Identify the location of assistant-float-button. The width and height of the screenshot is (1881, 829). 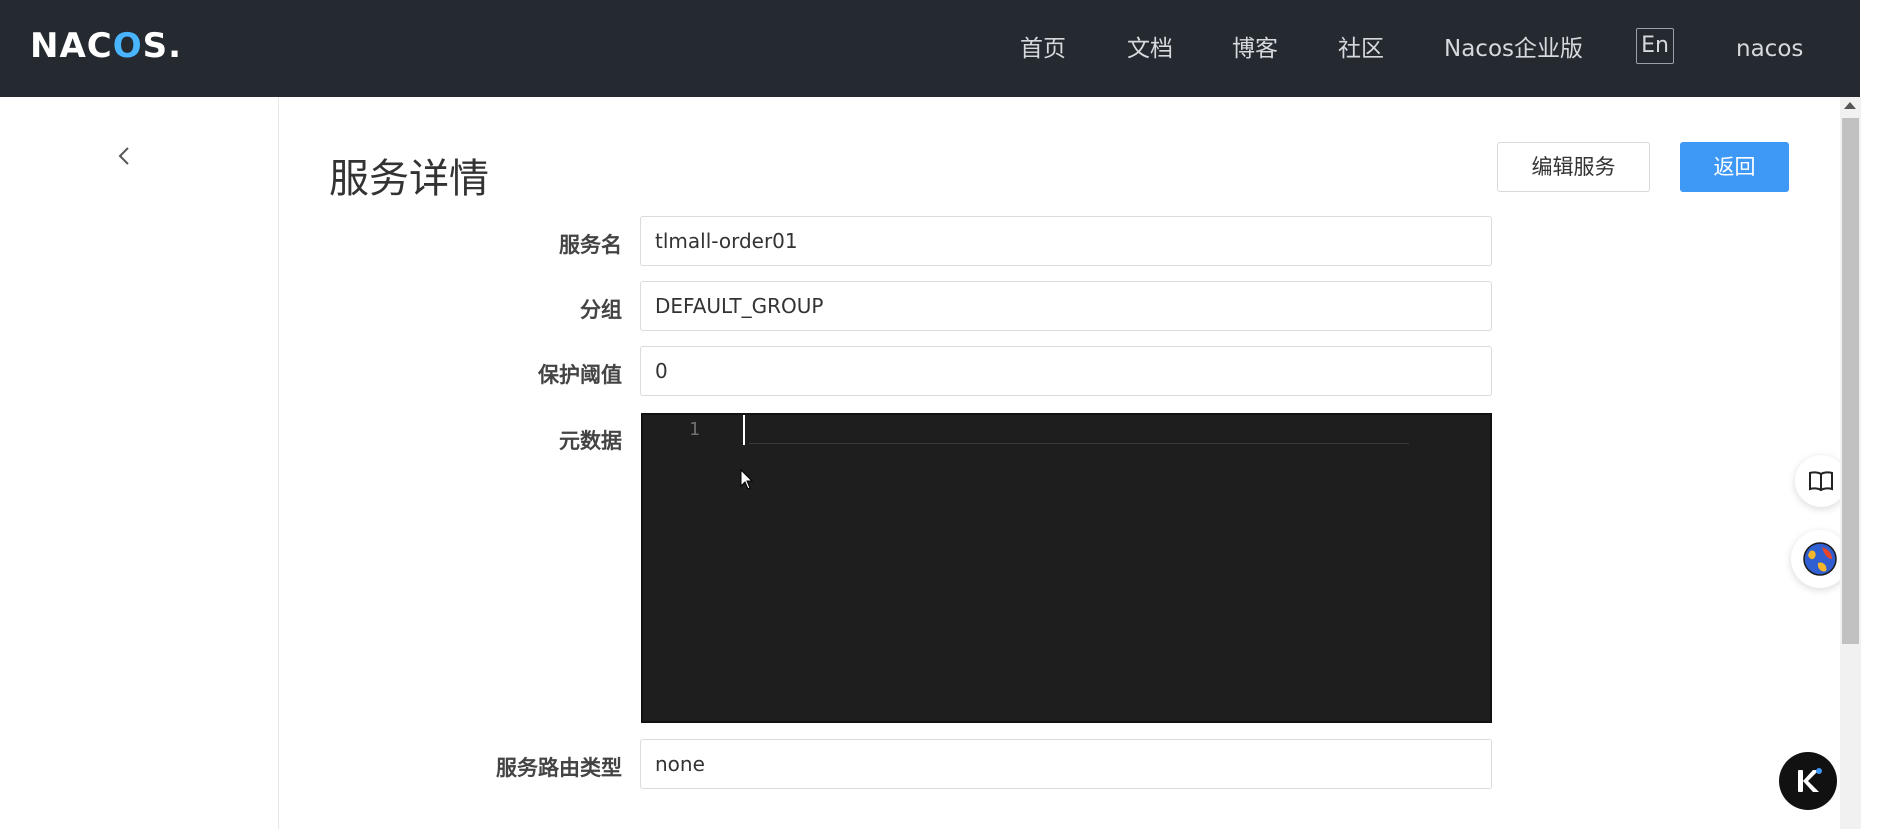
(1808, 781).